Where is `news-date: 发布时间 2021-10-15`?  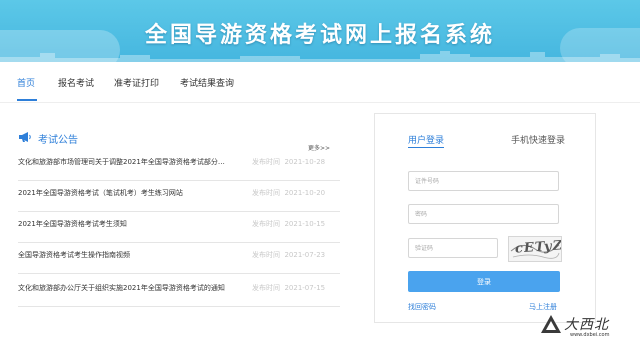 news-date: 发布时间 2021-10-15 is located at coordinates (289, 224).